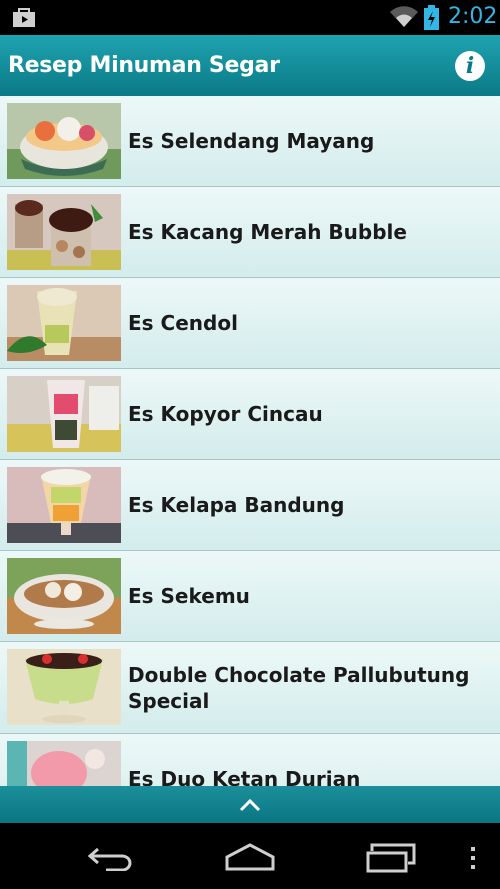  Describe the element at coordinates (225, 414) in the screenshot. I see `recipe-name: Es Kopyor Cincau` at that location.